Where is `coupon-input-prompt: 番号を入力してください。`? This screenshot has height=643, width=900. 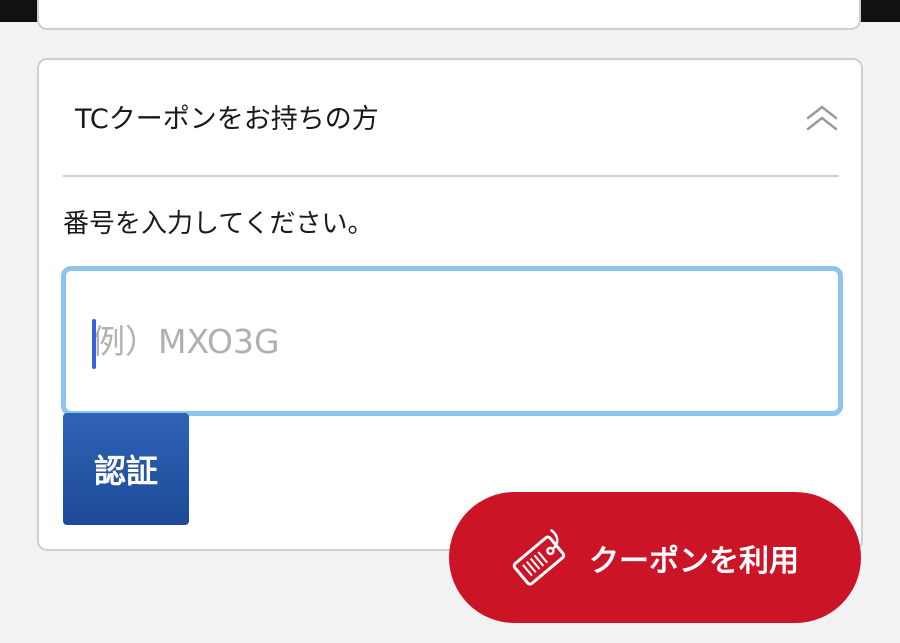 coupon-input-prompt: 番号を入力してください。 is located at coordinates (218, 224).